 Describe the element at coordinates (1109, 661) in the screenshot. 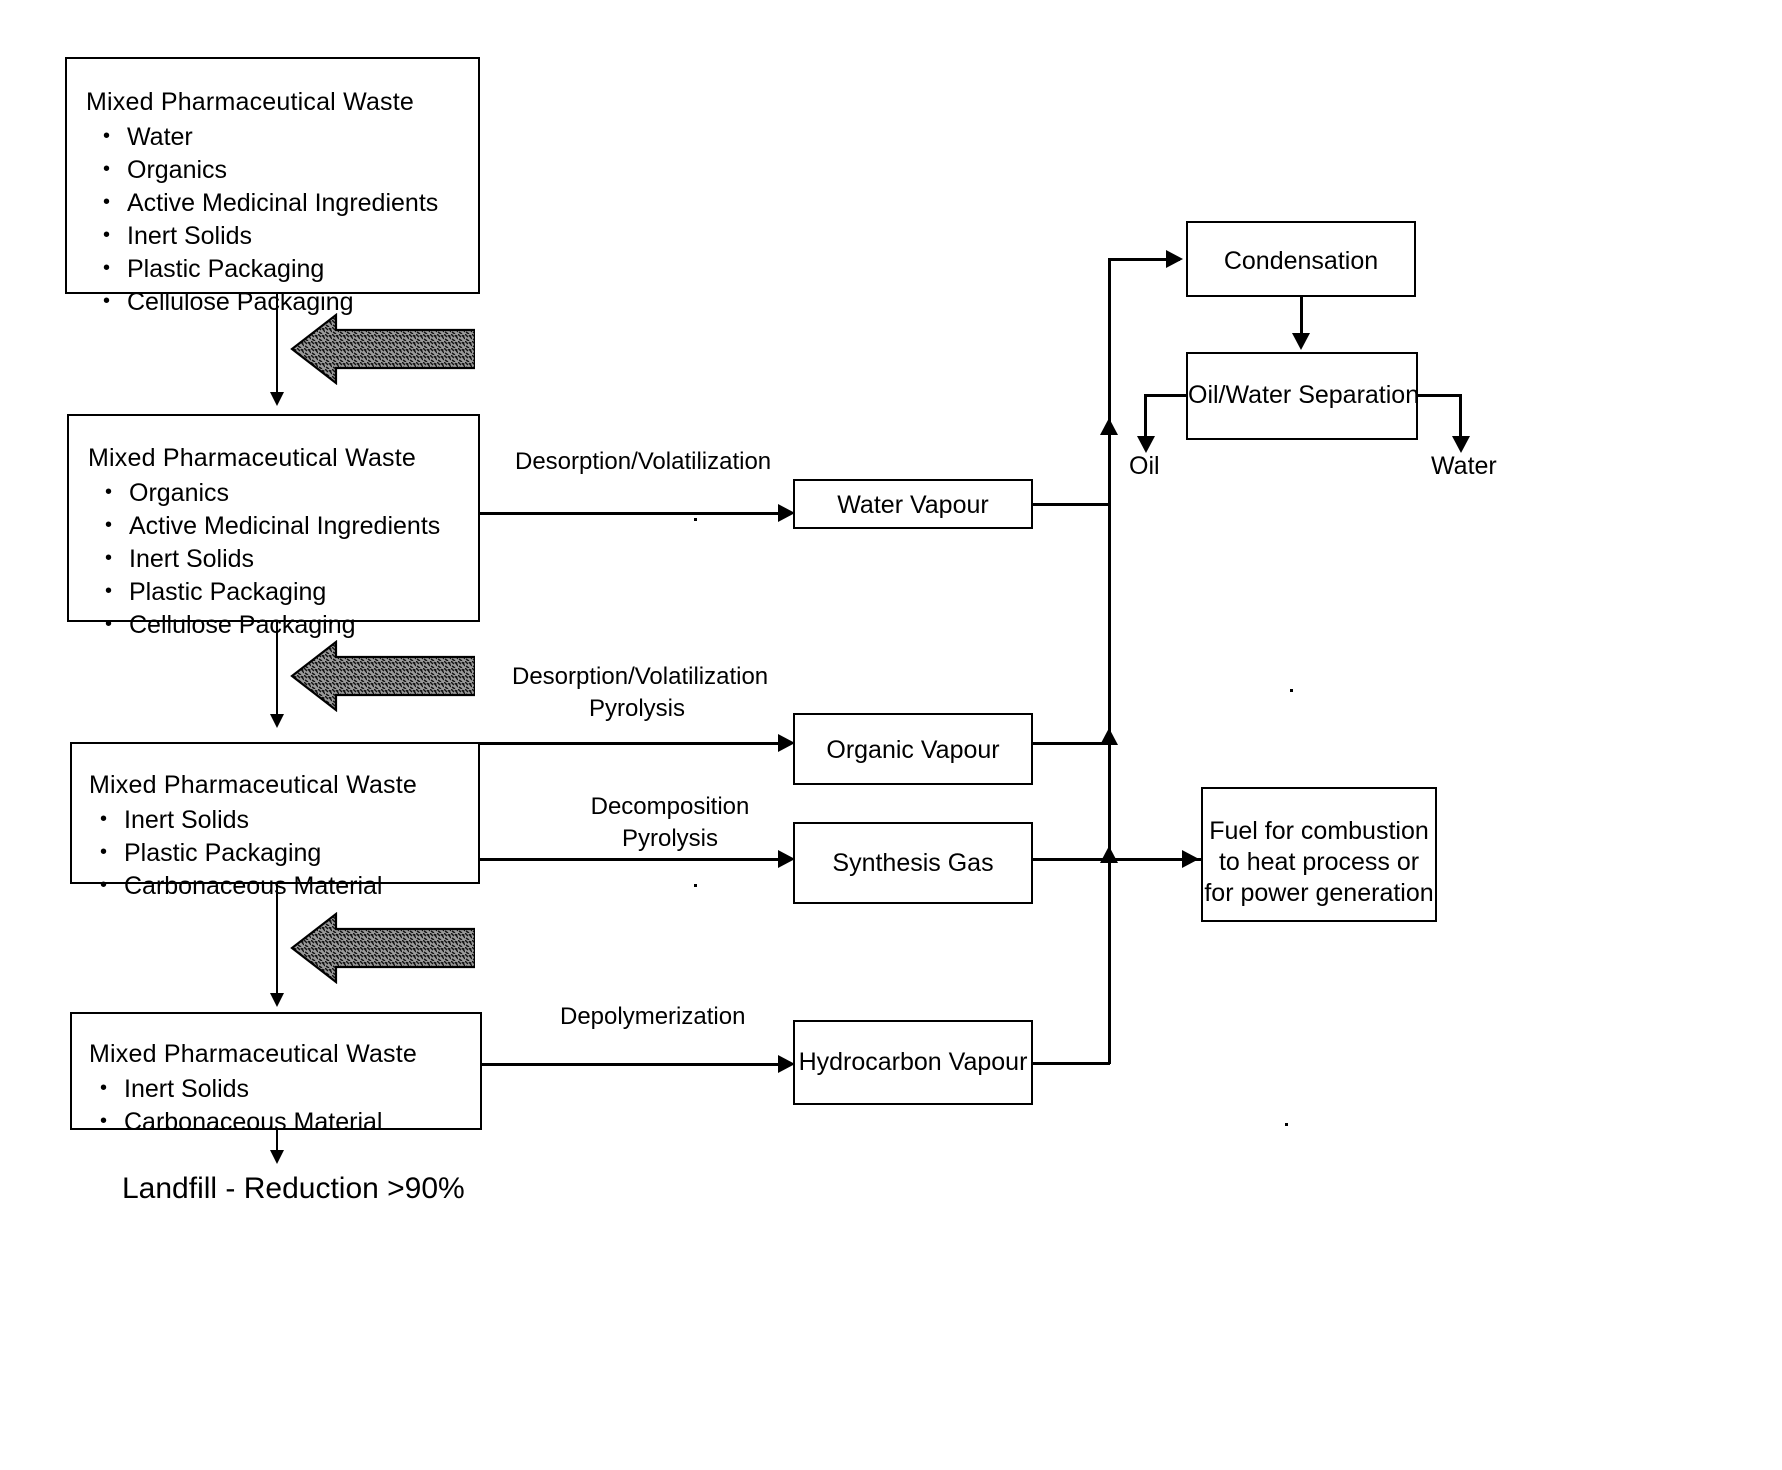

I see `riser-main-vertical` at that location.